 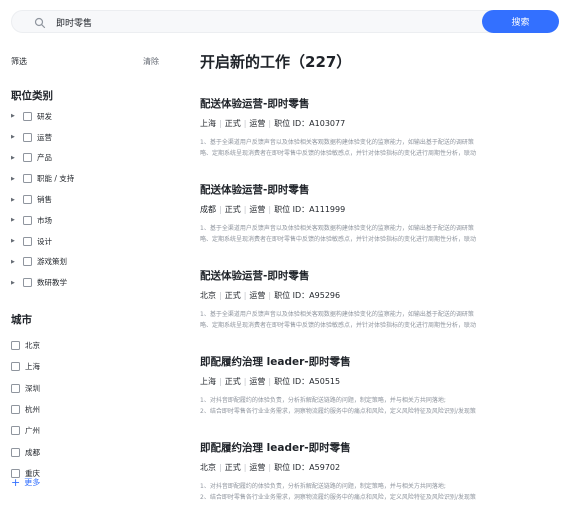 What do you see at coordinates (86, 116) in the screenshot?
I see `category-item: ▶ 研发` at bounding box center [86, 116].